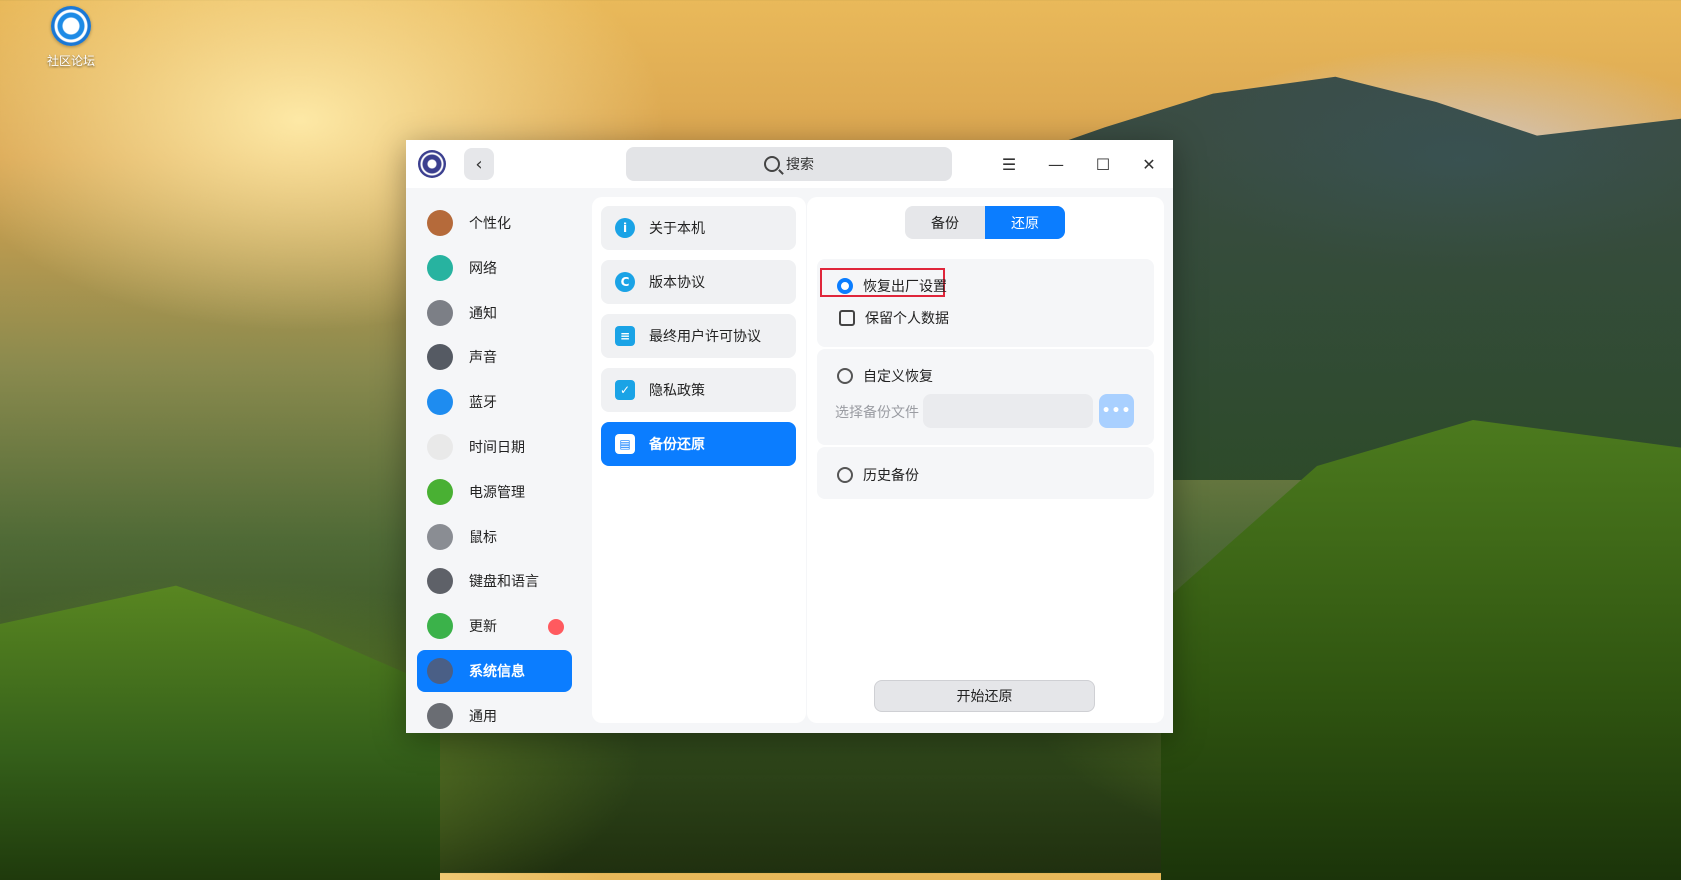  I want to click on backup-restore-icon: ▤, so click(625, 444).